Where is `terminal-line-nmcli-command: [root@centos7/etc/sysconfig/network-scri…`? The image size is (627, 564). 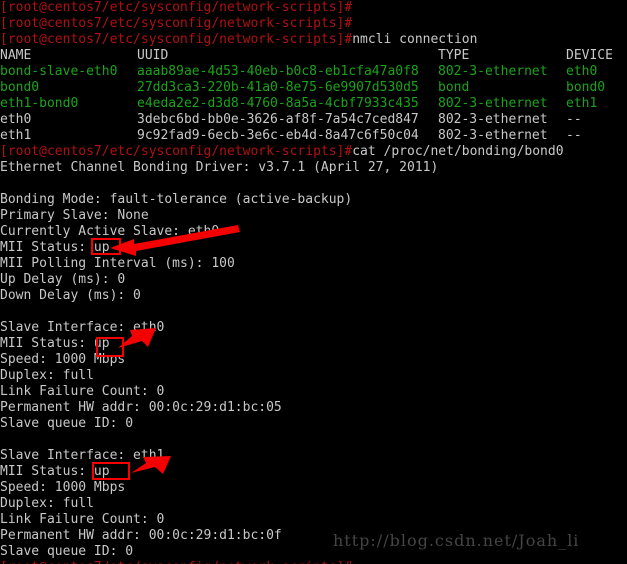 terminal-line-nmcli-command: [root@centos7/etc/sysconfig/network-scri… is located at coordinates (238, 40).